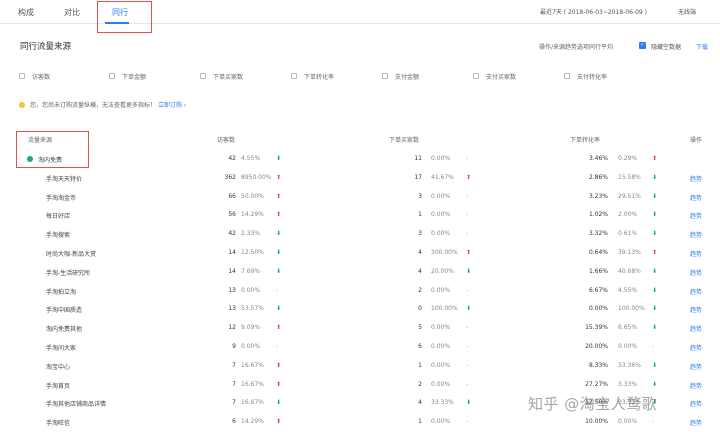  Describe the element at coordinates (93, 105) in the screenshot. I see `notice-text: 您，您尚未订购流量纵横，无法查看更多指标！` at that location.